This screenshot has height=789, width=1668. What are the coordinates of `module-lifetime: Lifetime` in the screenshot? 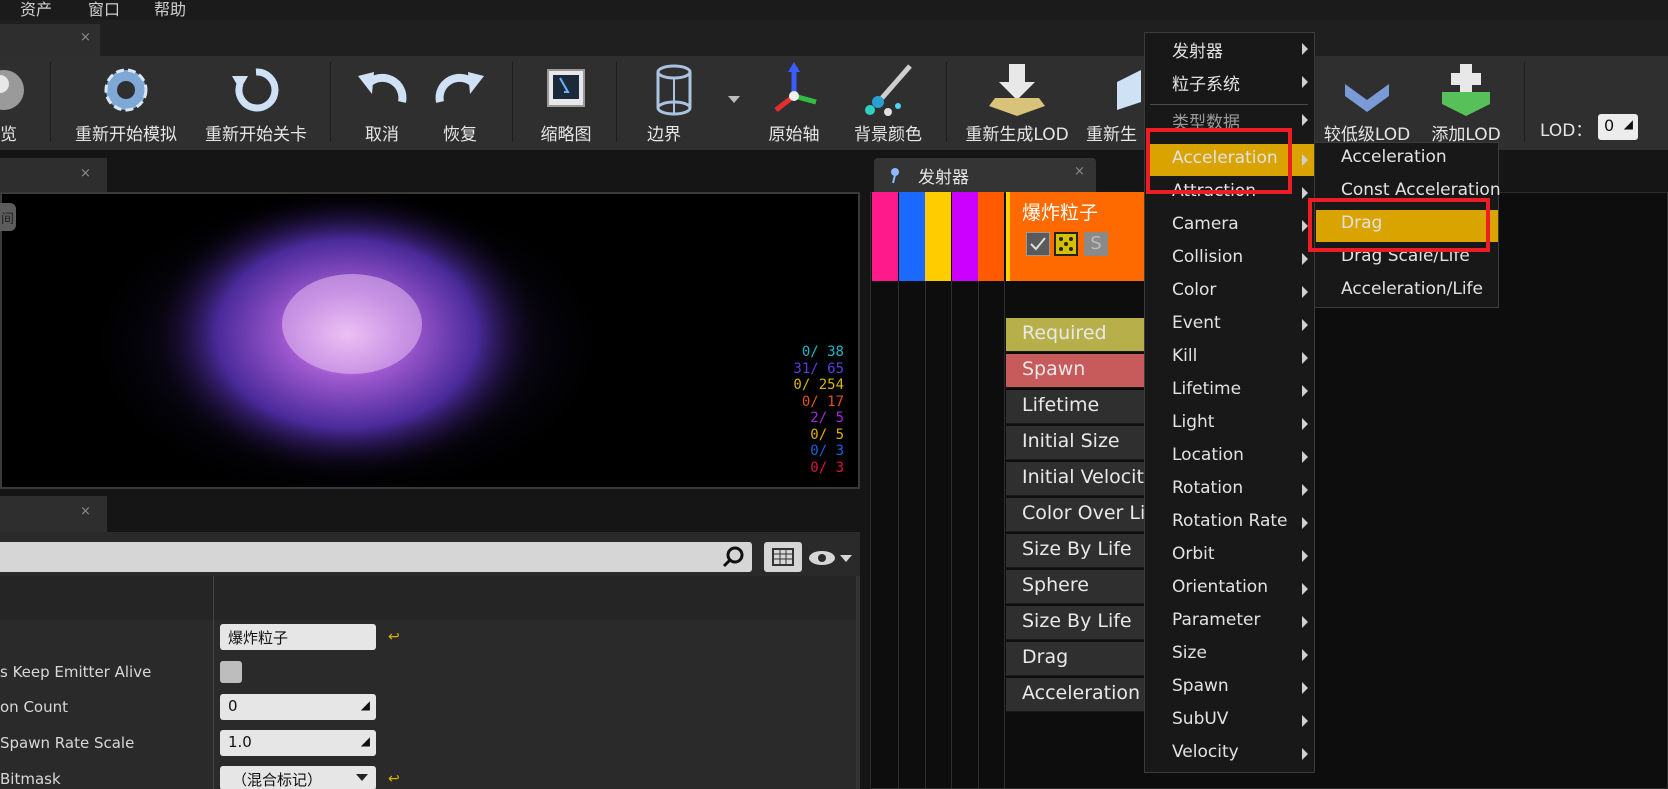 It's located at (1076, 407).